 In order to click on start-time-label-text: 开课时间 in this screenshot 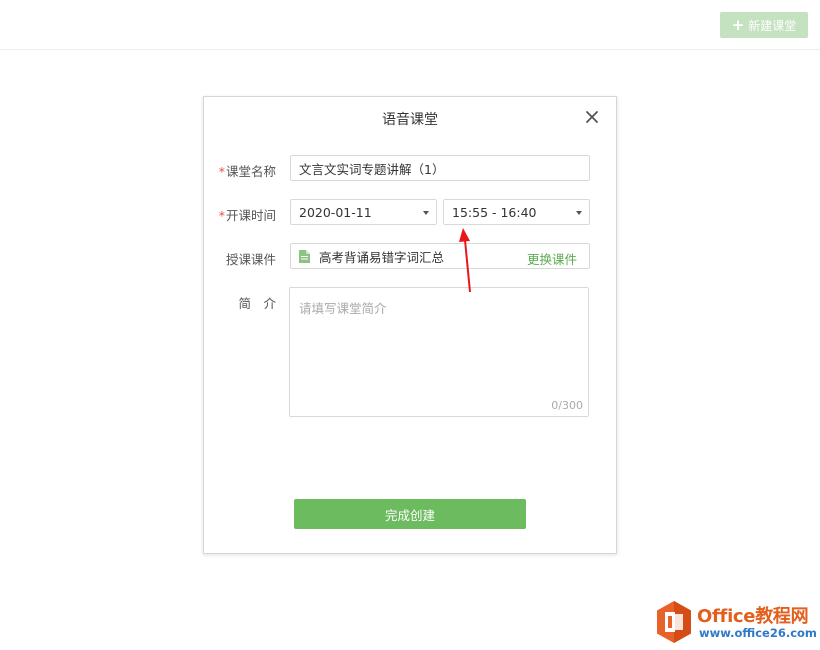, I will do `click(250, 215)`.